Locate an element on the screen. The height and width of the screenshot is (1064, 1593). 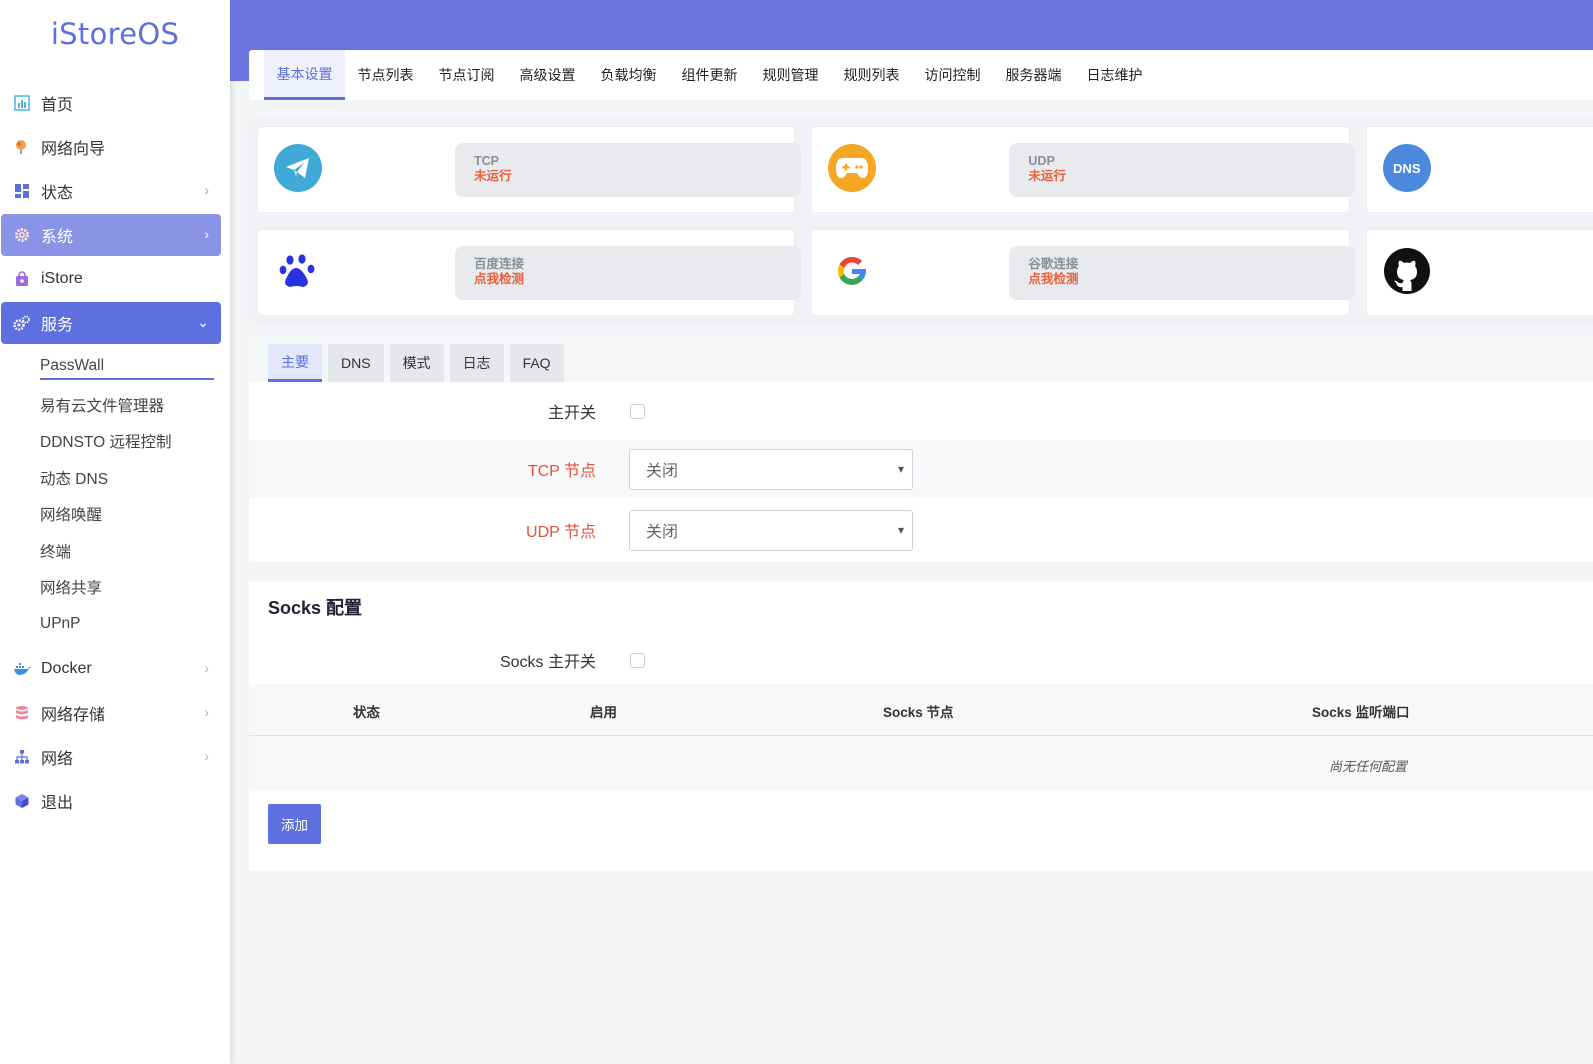
tab-basic-settings: 基本设置 is located at coordinates (304, 75).